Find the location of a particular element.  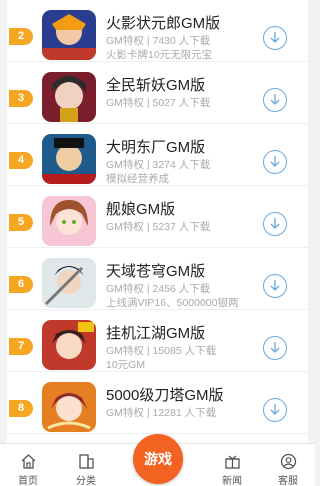

tab-label: 客服 is located at coordinates (288, 481).